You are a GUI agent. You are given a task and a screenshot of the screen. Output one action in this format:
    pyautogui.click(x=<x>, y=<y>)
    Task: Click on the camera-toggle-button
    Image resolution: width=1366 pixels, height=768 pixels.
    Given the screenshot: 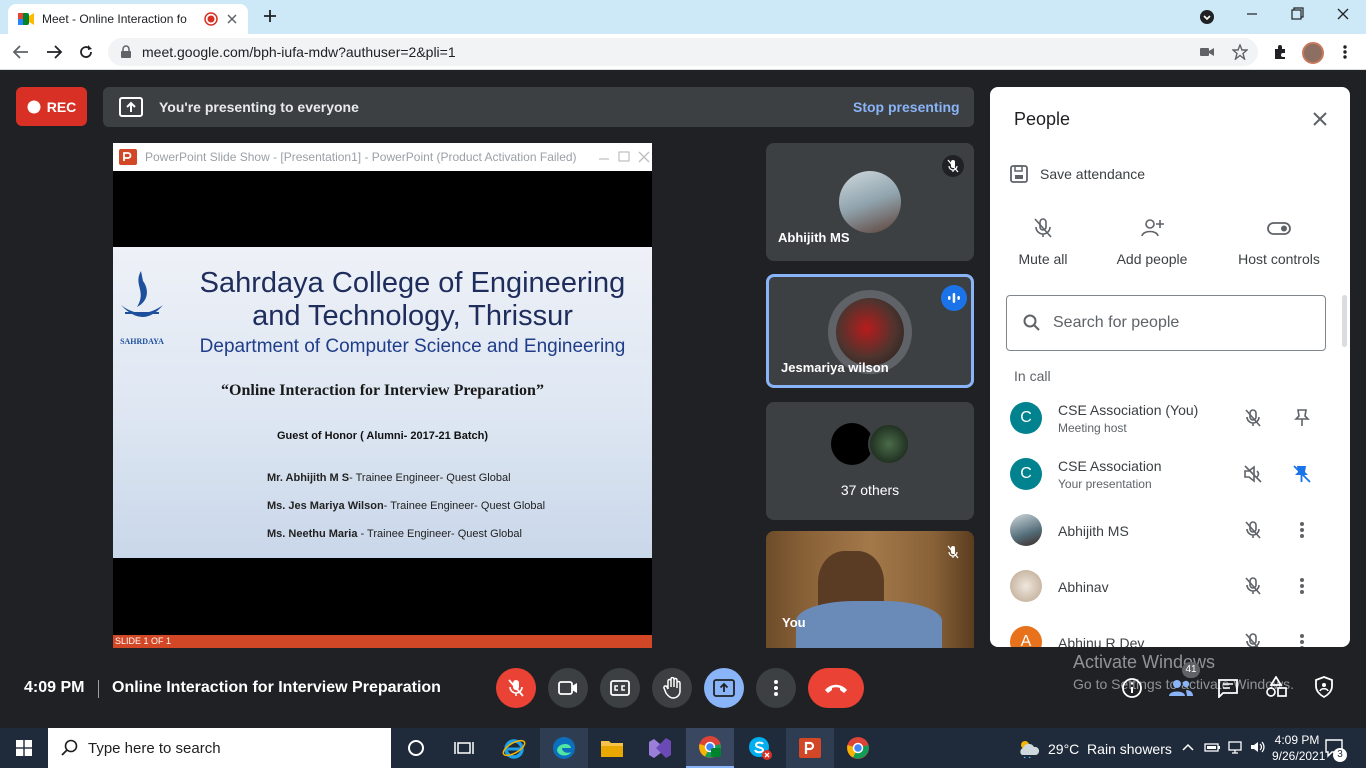 What is the action you would take?
    pyautogui.click(x=568, y=688)
    